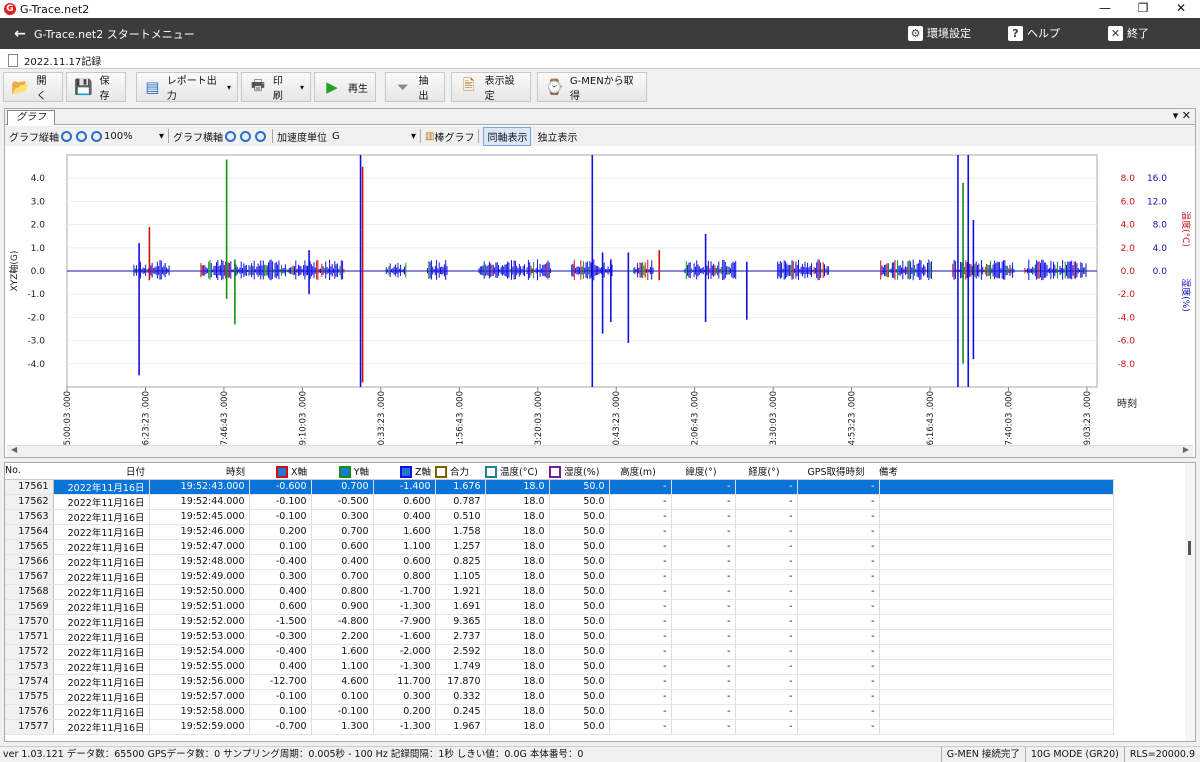  Describe the element at coordinates (374, 136) in the screenshot. I see `accel-unit-select: G ▾` at that location.